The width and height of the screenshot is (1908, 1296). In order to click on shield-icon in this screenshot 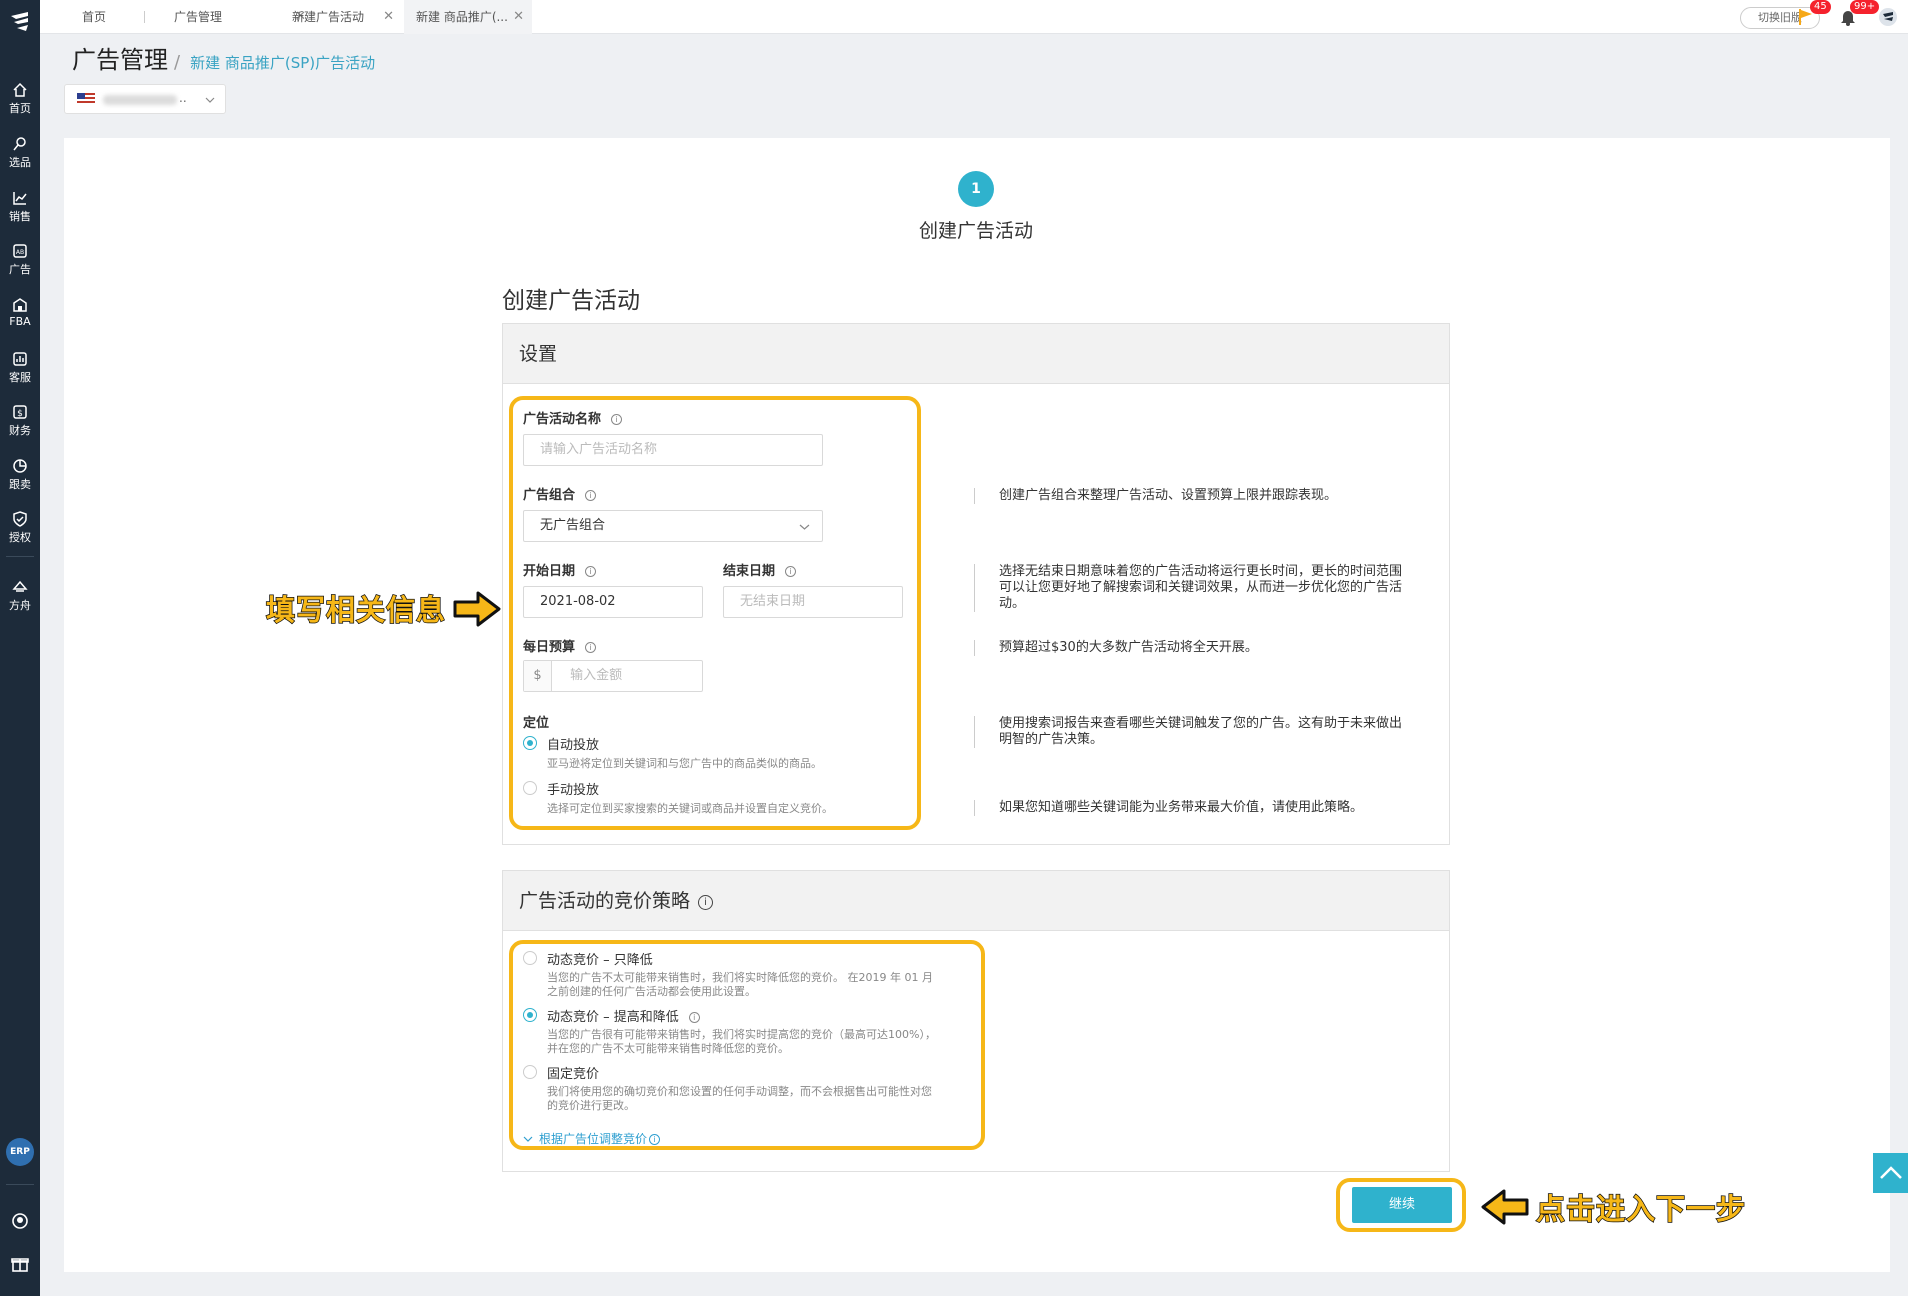, I will do `click(20, 519)`.